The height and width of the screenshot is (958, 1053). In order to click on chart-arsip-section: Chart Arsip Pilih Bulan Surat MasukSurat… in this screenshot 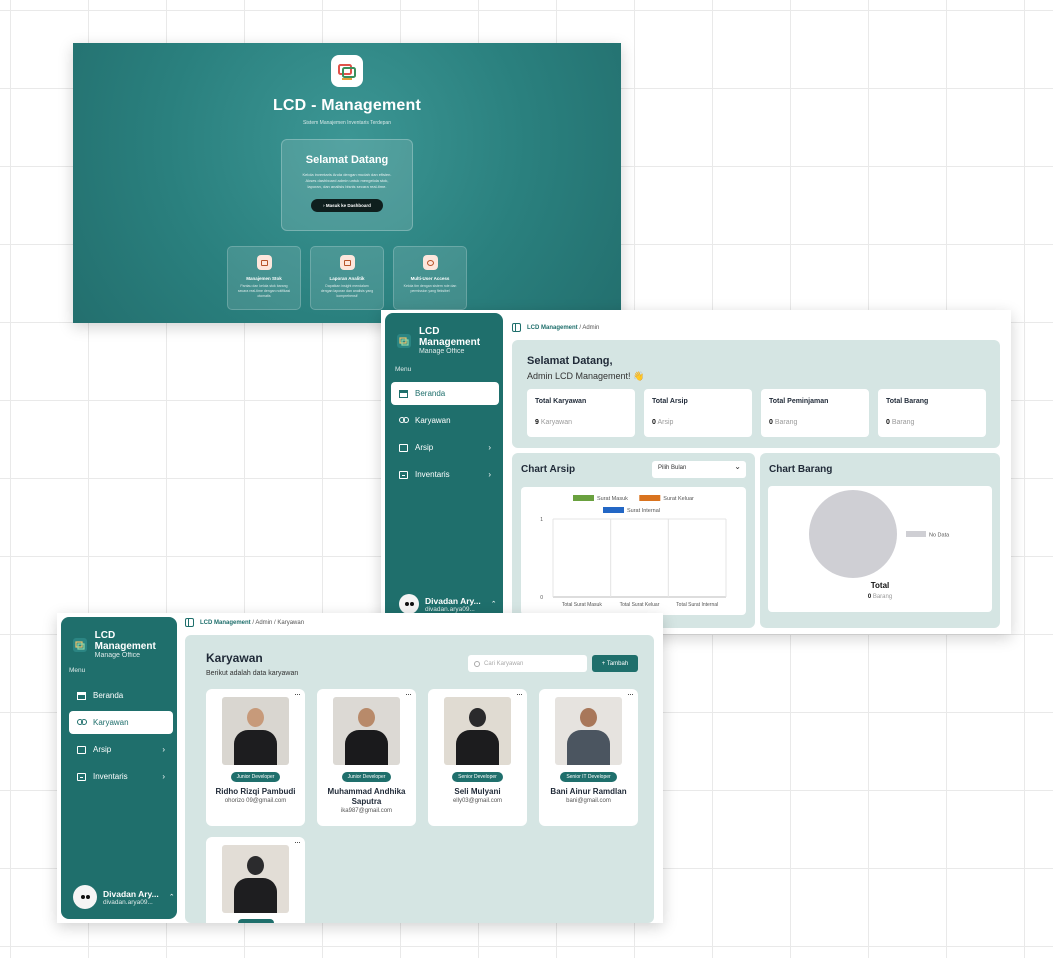, I will do `click(633, 540)`.